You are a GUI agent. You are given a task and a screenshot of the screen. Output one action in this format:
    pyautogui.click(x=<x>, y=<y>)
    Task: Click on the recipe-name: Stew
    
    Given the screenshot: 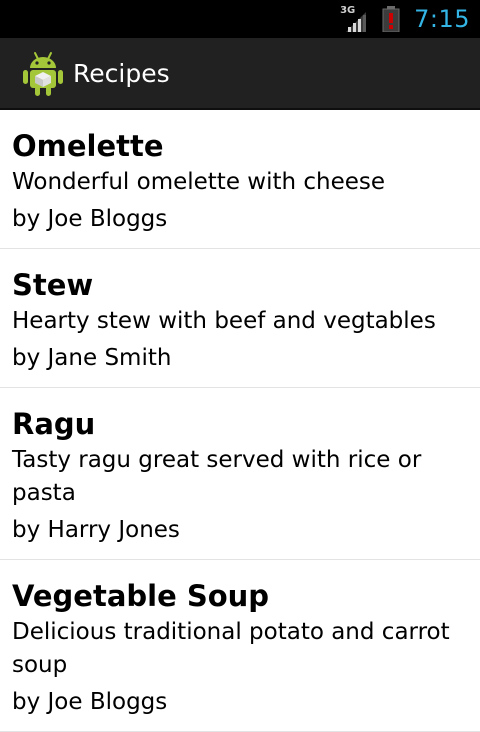 What is the action you would take?
    pyautogui.click(x=53, y=285)
    